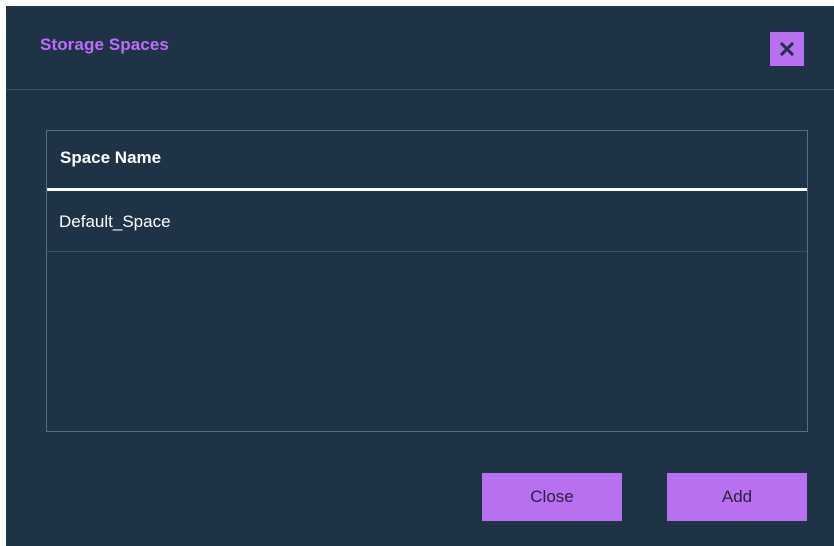 The width and height of the screenshot is (834, 546). What do you see at coordinates (552, 497) in the screenshot?
I see `close-button: Close` at bounding box center [552, 497].